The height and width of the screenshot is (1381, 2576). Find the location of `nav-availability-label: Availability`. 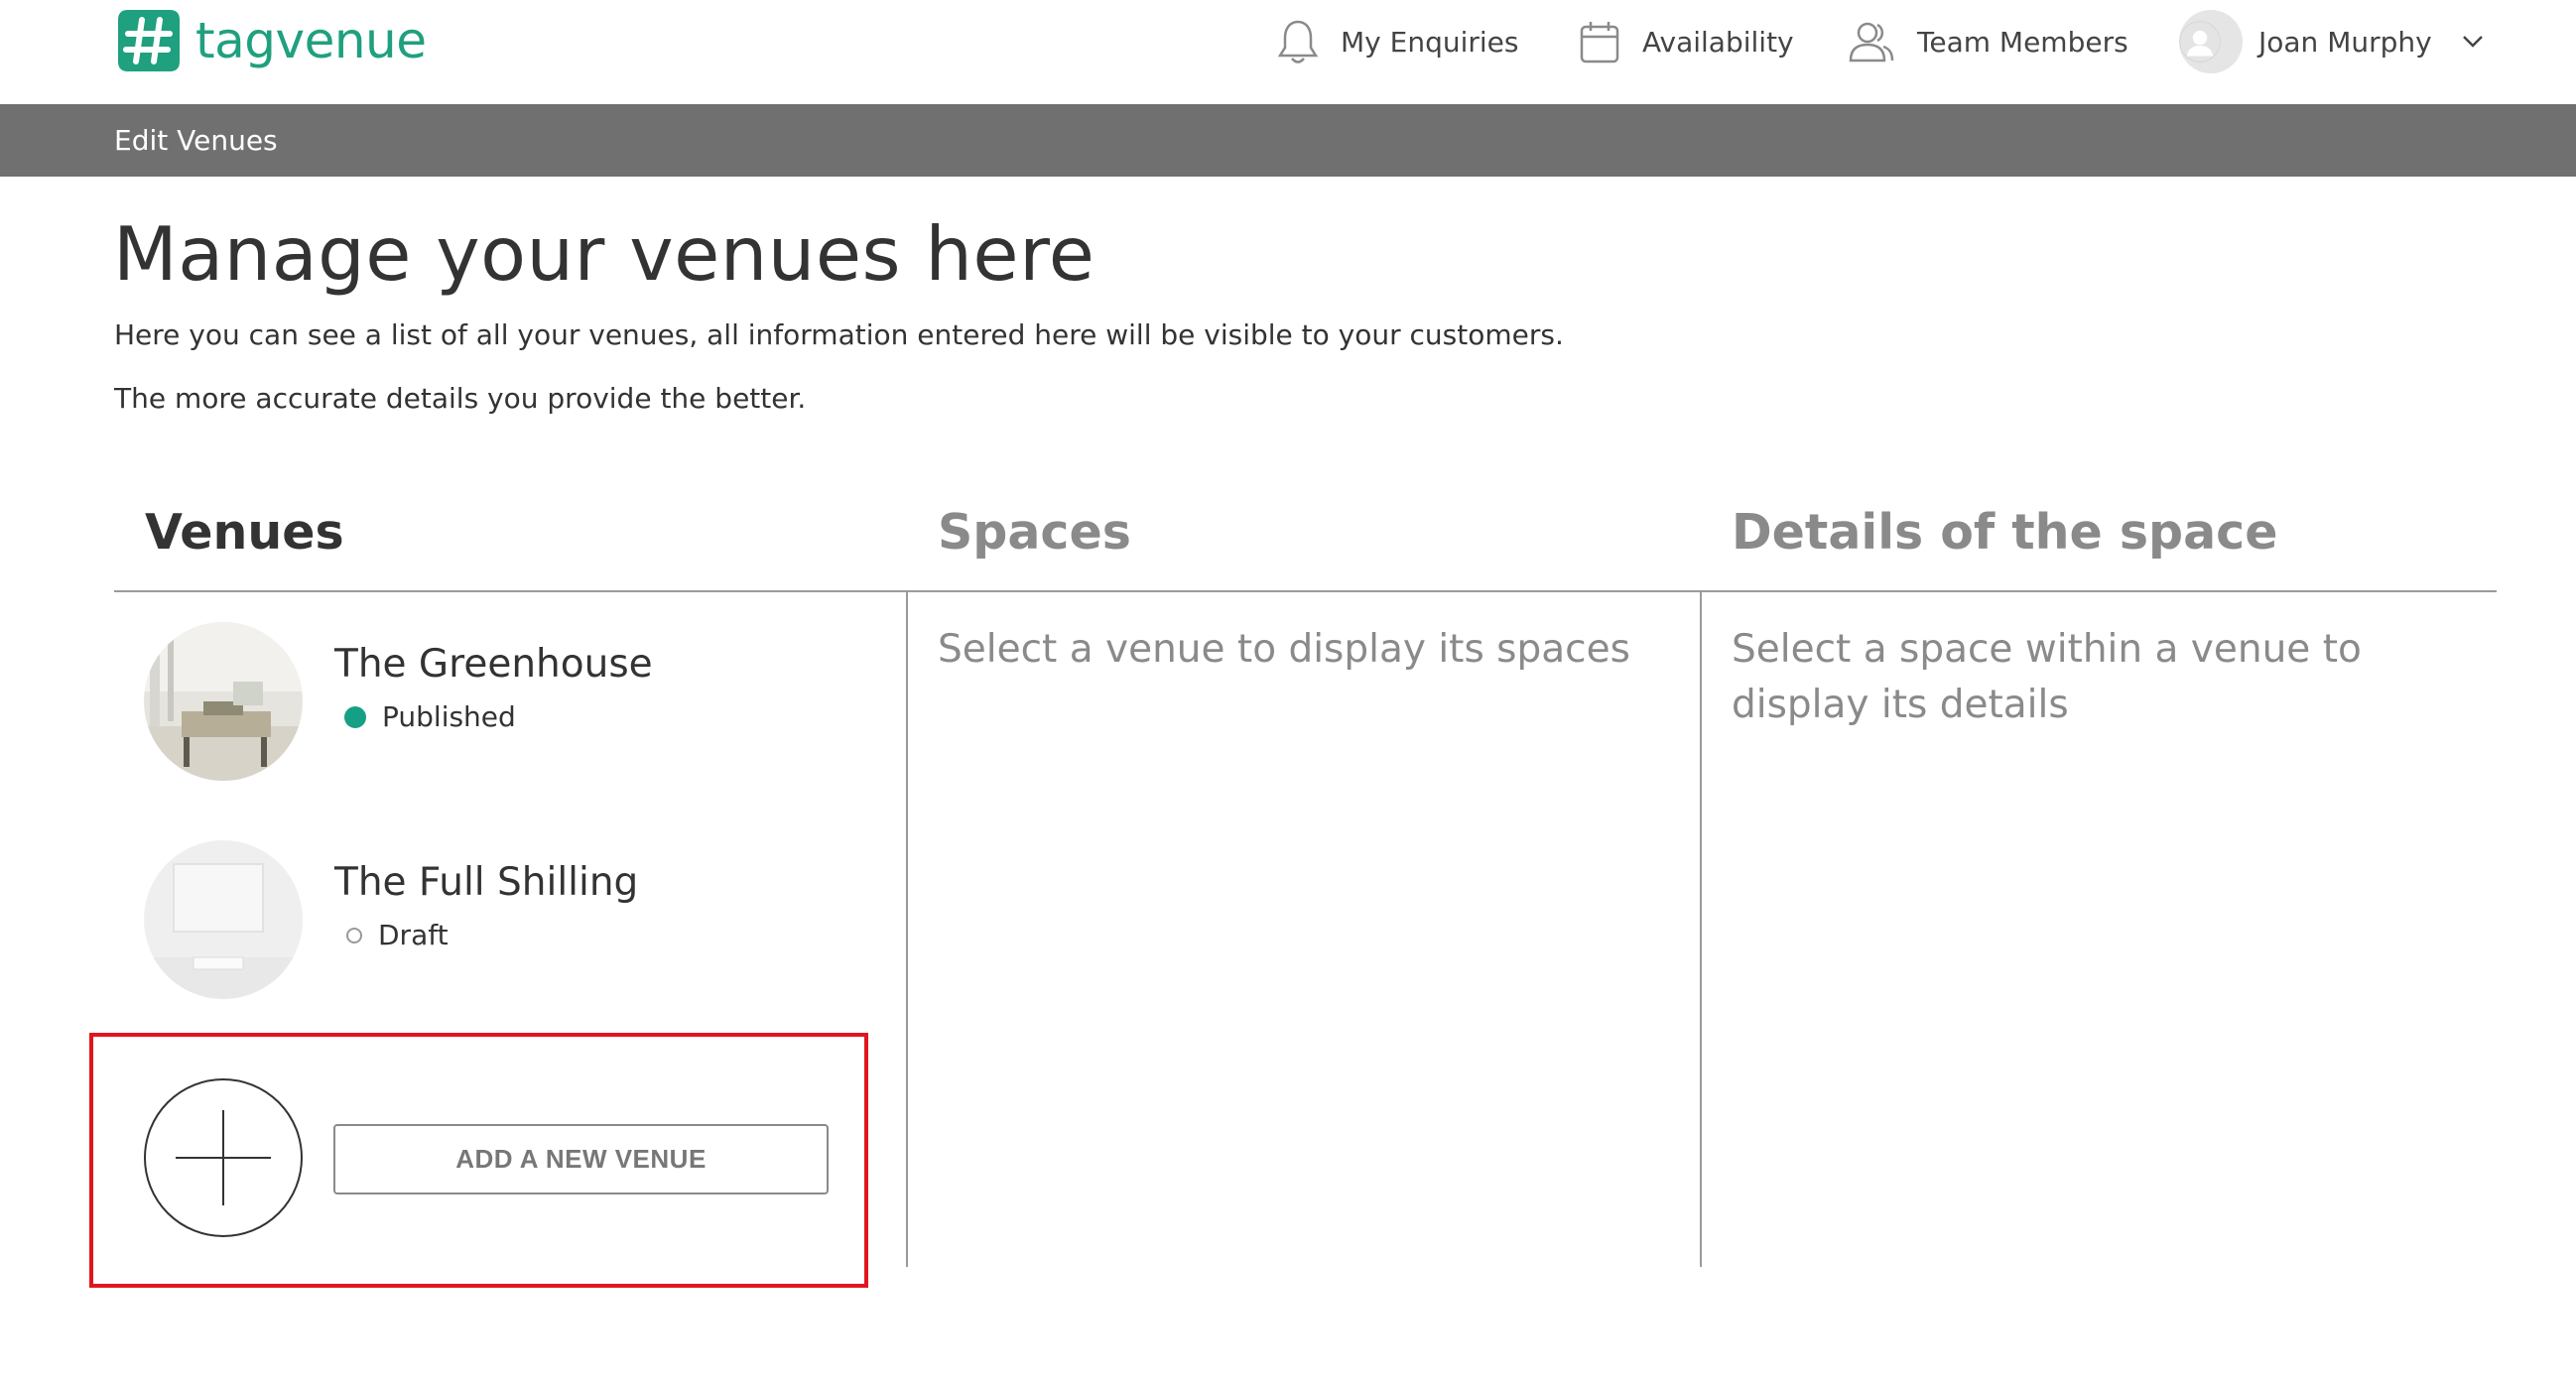

nav-availability-label: Availability is located at coordinates (1718, 42).